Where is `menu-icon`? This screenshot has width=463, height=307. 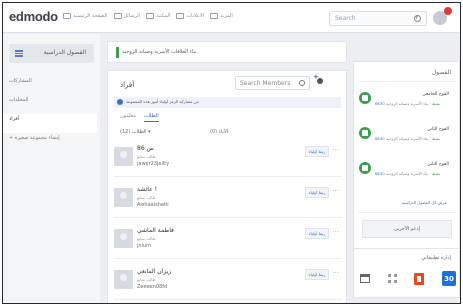
menu-icon is located at coordinates (19, 53).